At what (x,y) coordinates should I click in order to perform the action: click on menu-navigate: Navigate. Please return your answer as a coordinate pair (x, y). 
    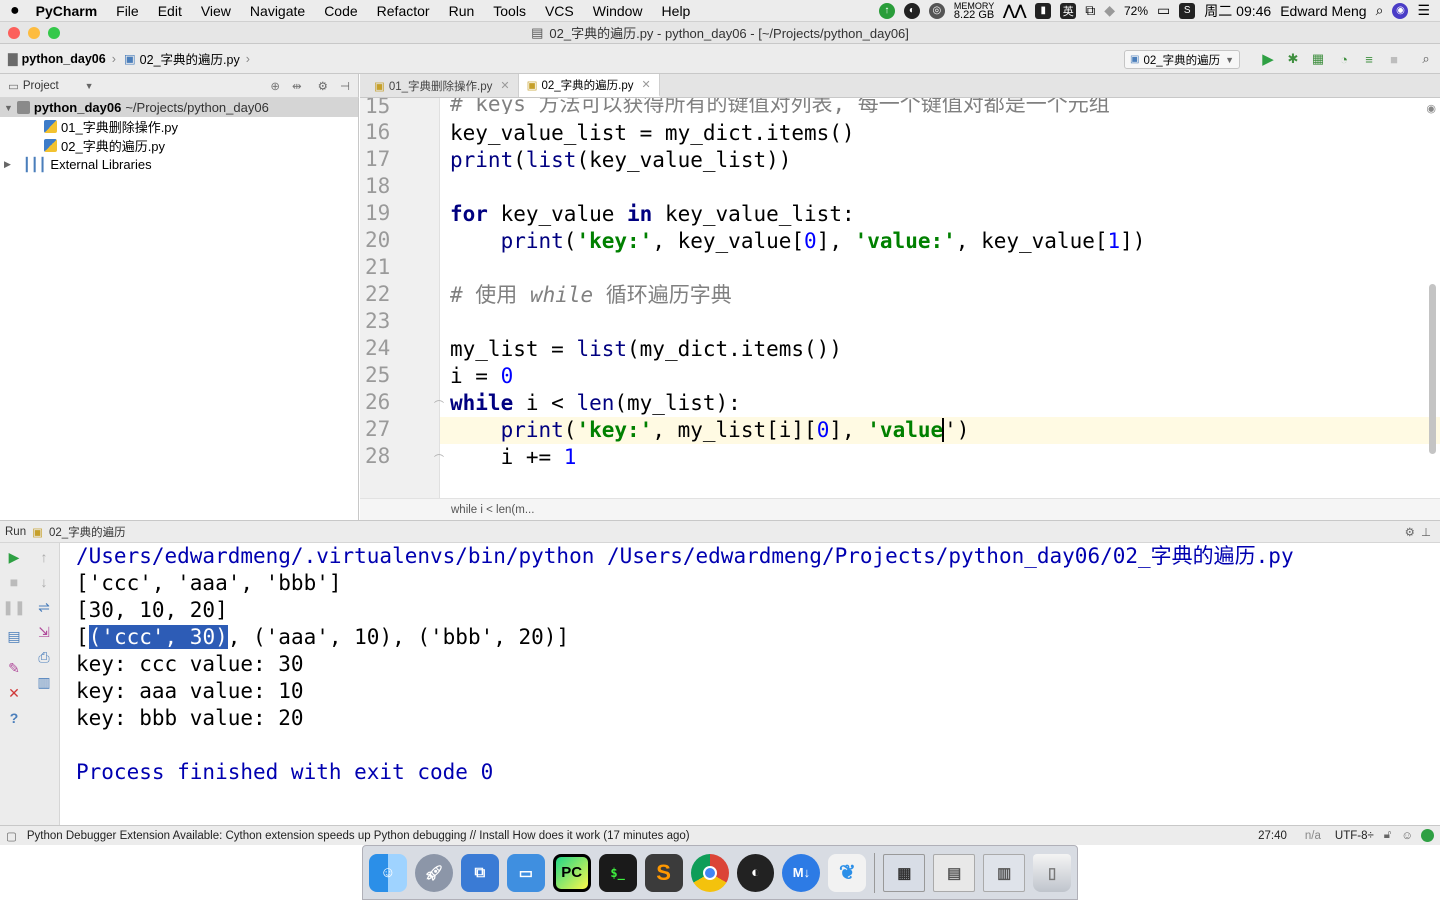
    Looking at the image, I should click on (277, 11).